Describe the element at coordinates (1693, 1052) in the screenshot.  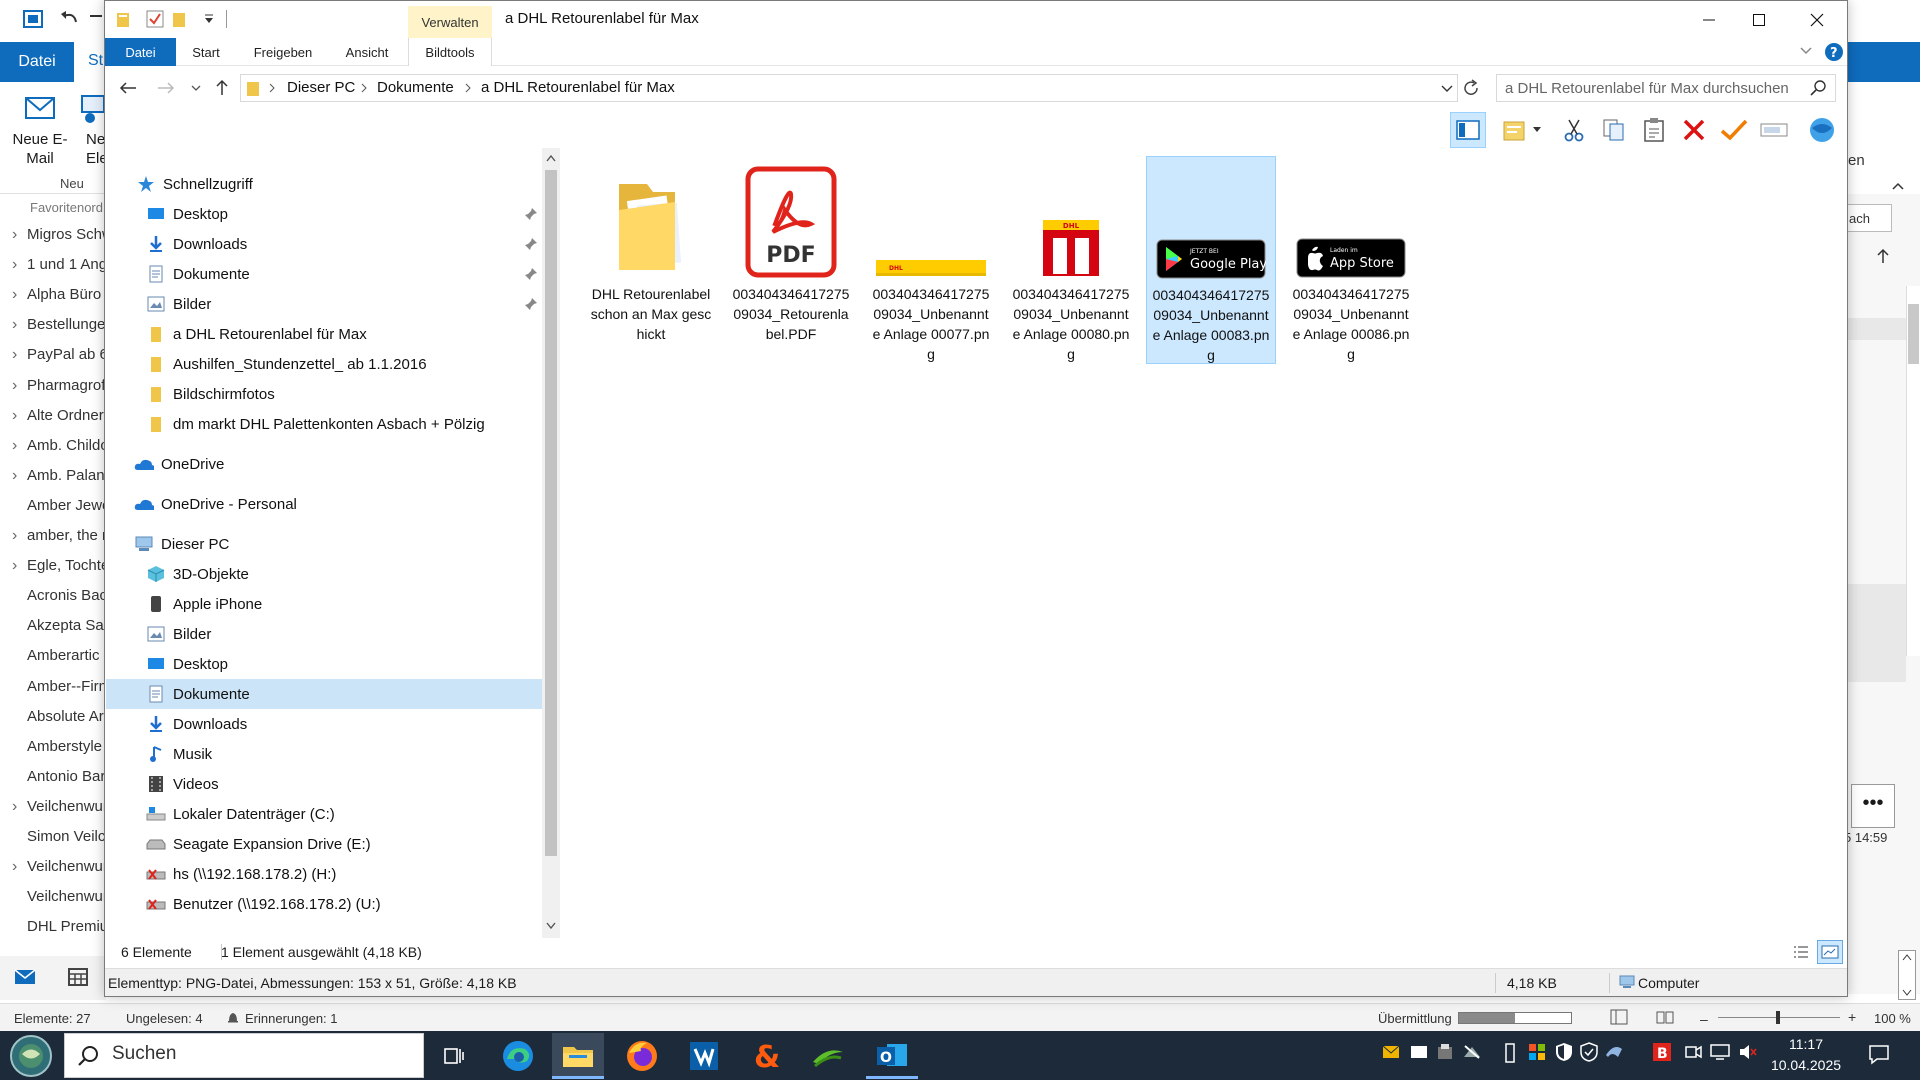
I see `camera-tray-icon` at that location.